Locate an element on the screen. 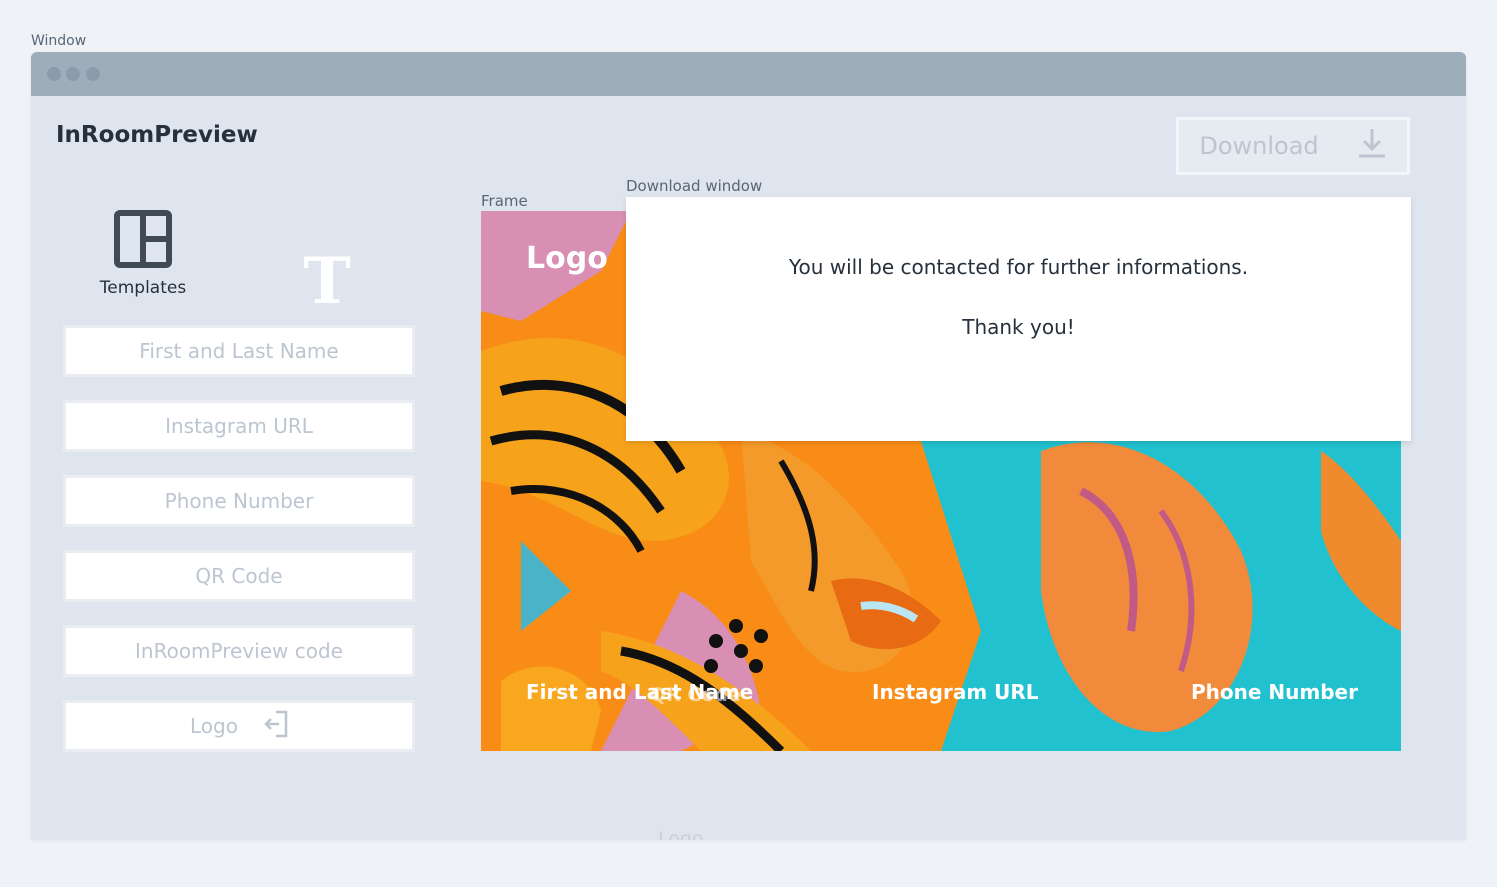  frame-phone-text: Phone Number is located at coordinates (1274, 692).